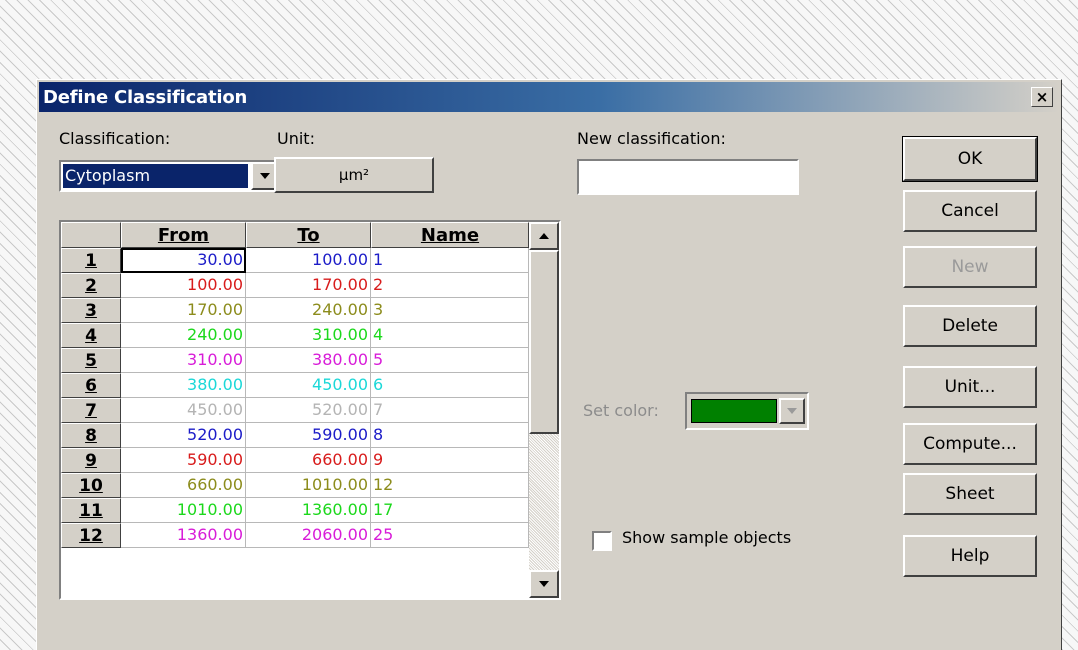 Image resolution: width=1078 pixels, height=650 pixels. Describe the element at coordinates (183, 510) in the screenshot. I see `from-cell: 1010.00` at that location.